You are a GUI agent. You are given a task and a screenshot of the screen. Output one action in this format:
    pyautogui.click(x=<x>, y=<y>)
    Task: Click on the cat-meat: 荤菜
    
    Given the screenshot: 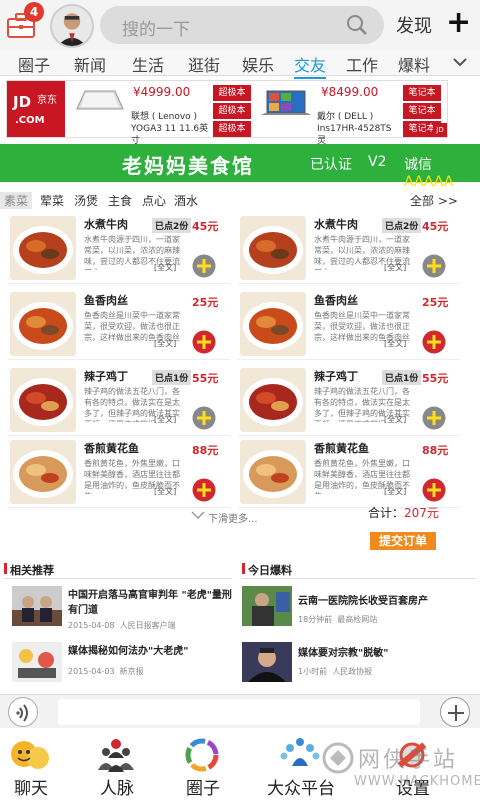 What is the action you would take?
    pyautogui.click(x=52, y=200)
    